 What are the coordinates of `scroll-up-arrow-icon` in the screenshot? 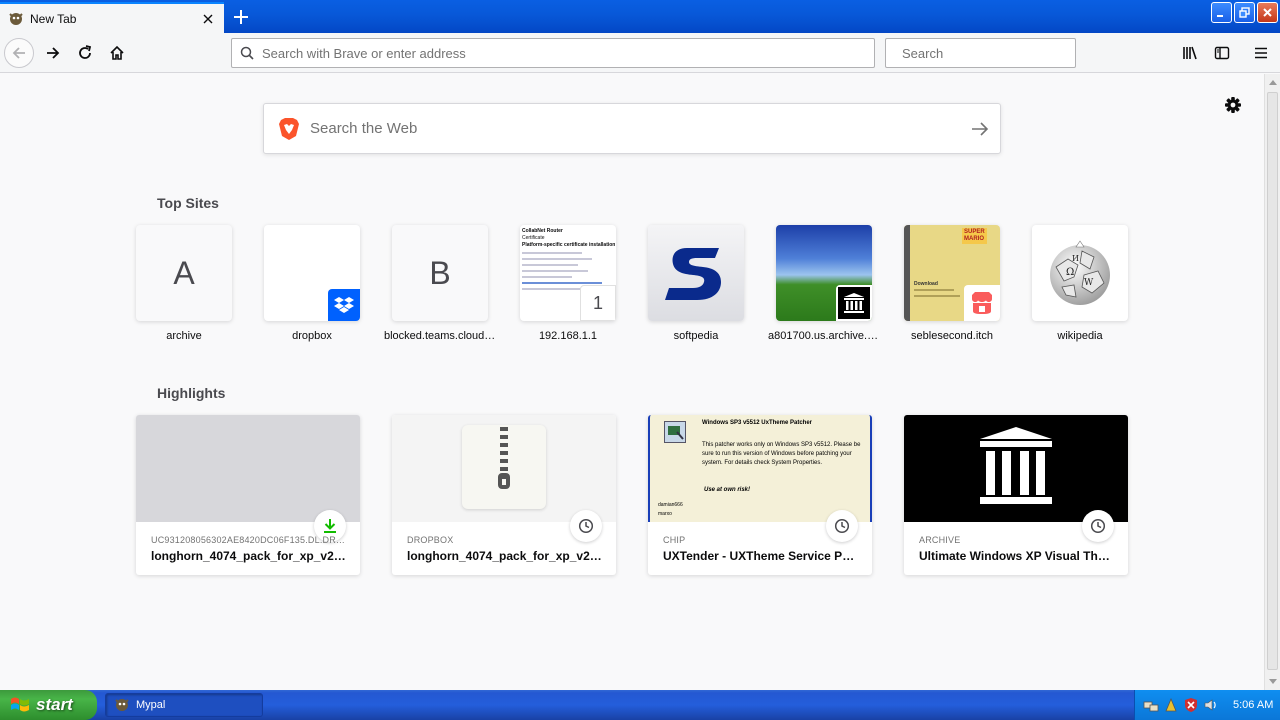 It's located at (1272, 82).